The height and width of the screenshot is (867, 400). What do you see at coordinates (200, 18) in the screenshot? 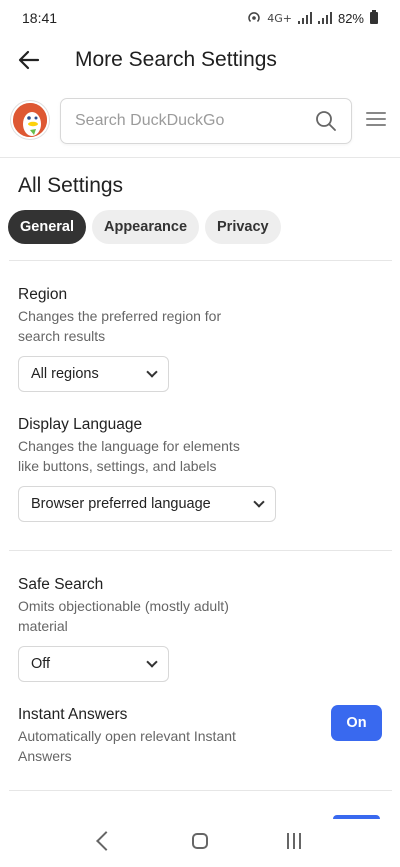
I see `status-bar: 18:41 4G+ 82%` at bounding box center [200, 18].